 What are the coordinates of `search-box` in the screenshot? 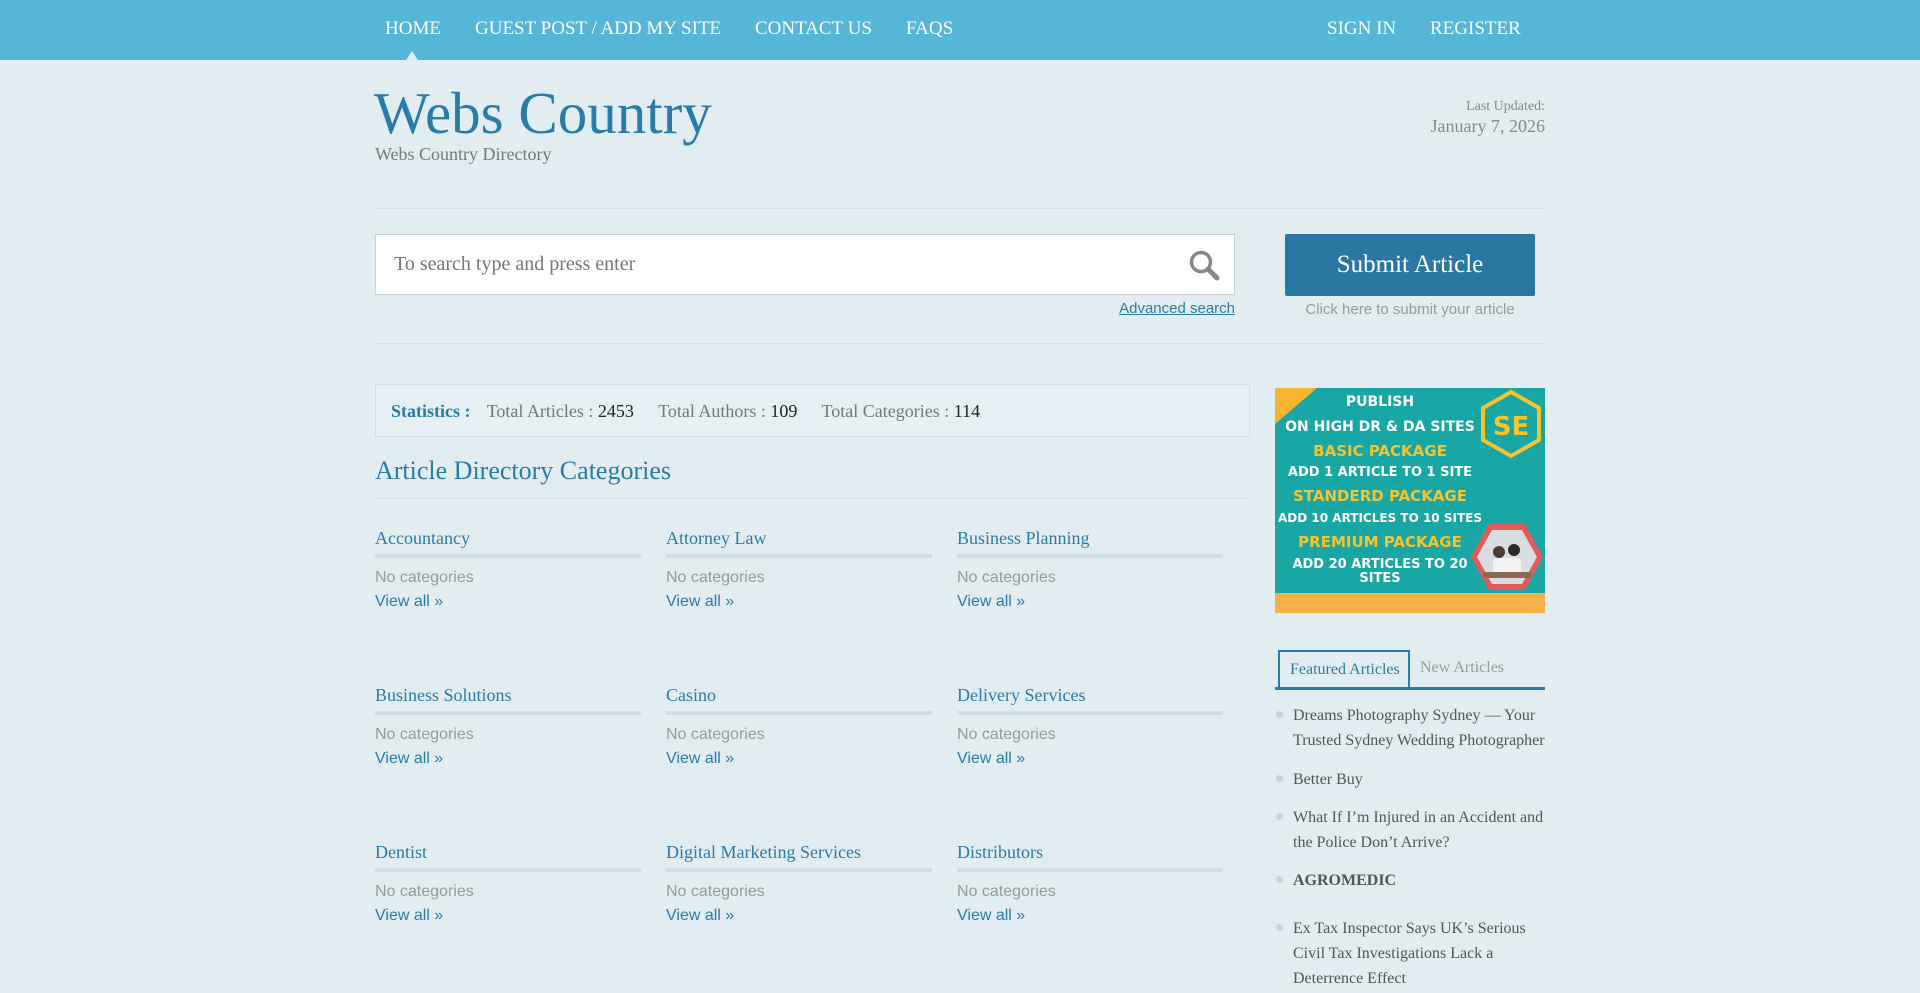 It's located at (805, 264).